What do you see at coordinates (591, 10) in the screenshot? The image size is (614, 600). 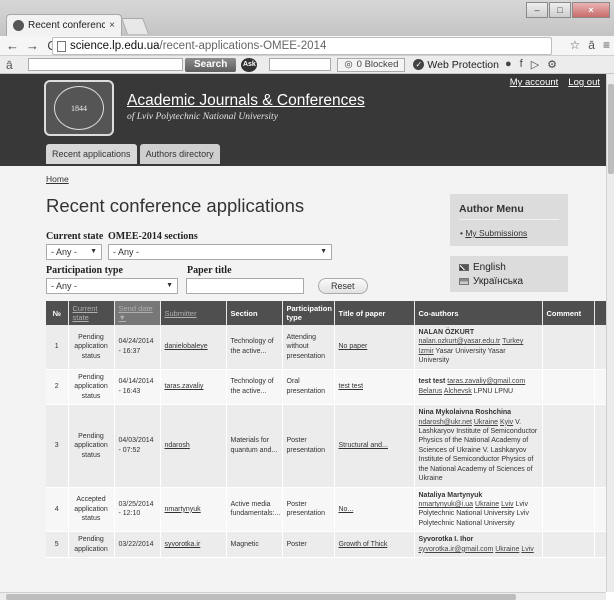 I see `close-window-button: ×` at bounding box center [591, 10].